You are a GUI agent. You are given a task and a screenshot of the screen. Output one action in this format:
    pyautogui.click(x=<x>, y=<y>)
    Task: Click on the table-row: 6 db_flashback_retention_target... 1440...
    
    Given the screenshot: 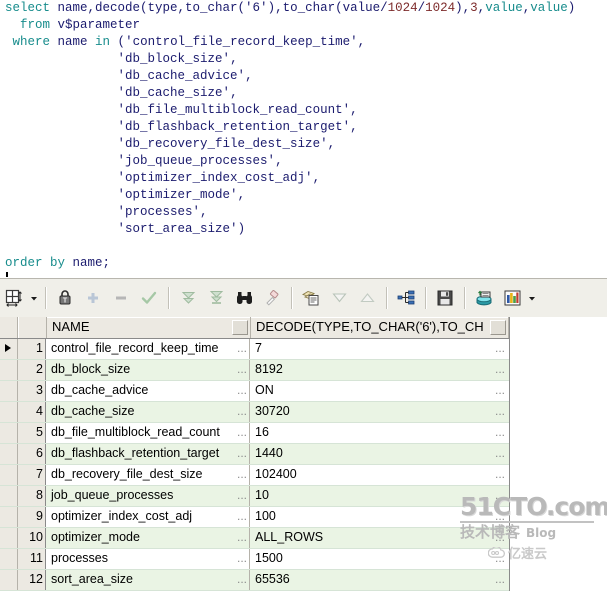 What is the action you would take?
    pyautogui.click(x=254, y=454)
    